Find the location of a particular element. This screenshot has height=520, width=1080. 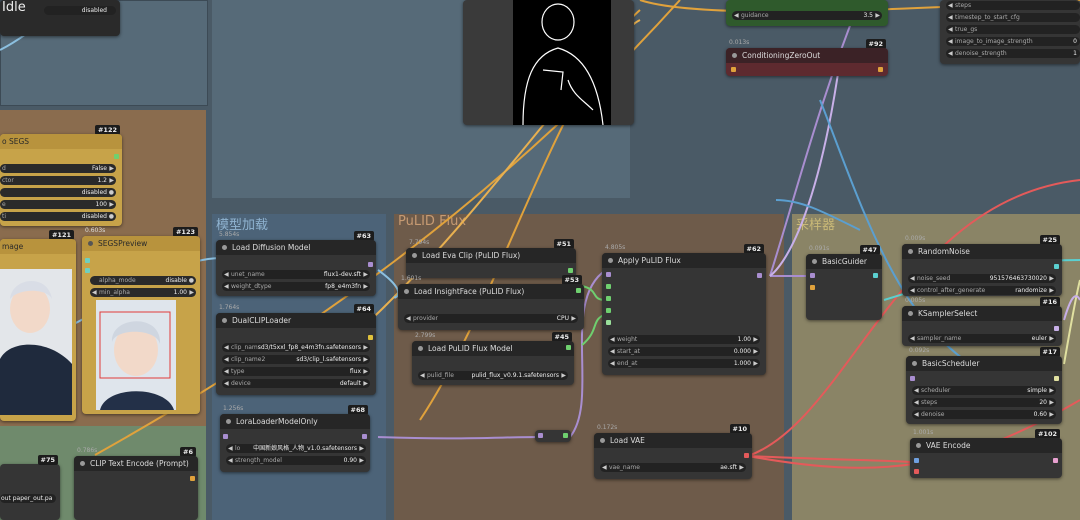

node-title: ConditioningZeroOut is located at coordinates (781, 55).